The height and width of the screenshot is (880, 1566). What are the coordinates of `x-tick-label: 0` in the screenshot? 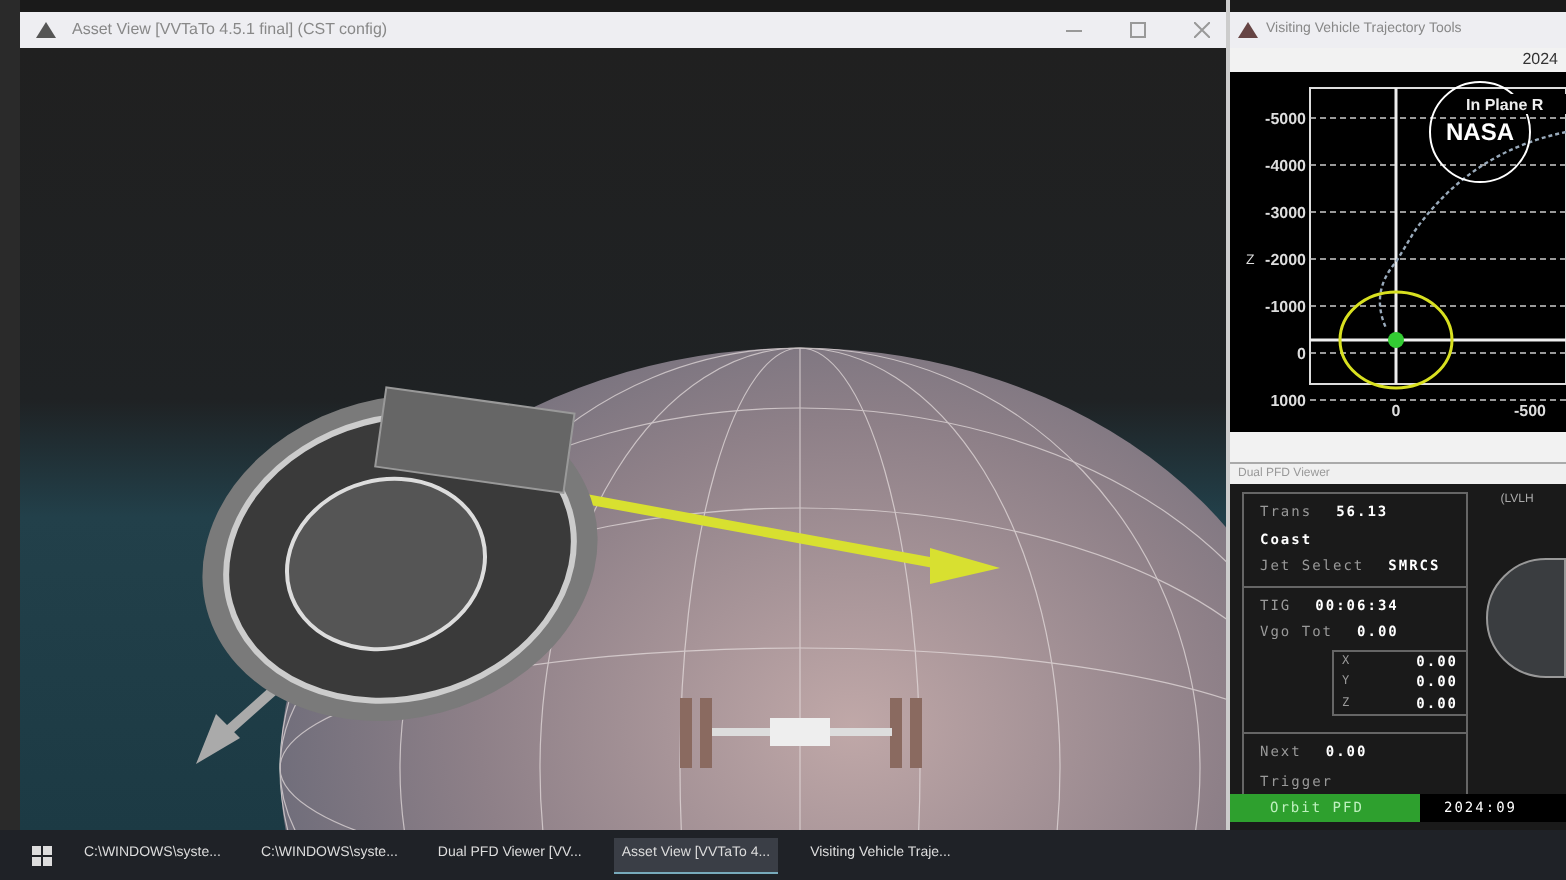 It's located at (1396, 411).